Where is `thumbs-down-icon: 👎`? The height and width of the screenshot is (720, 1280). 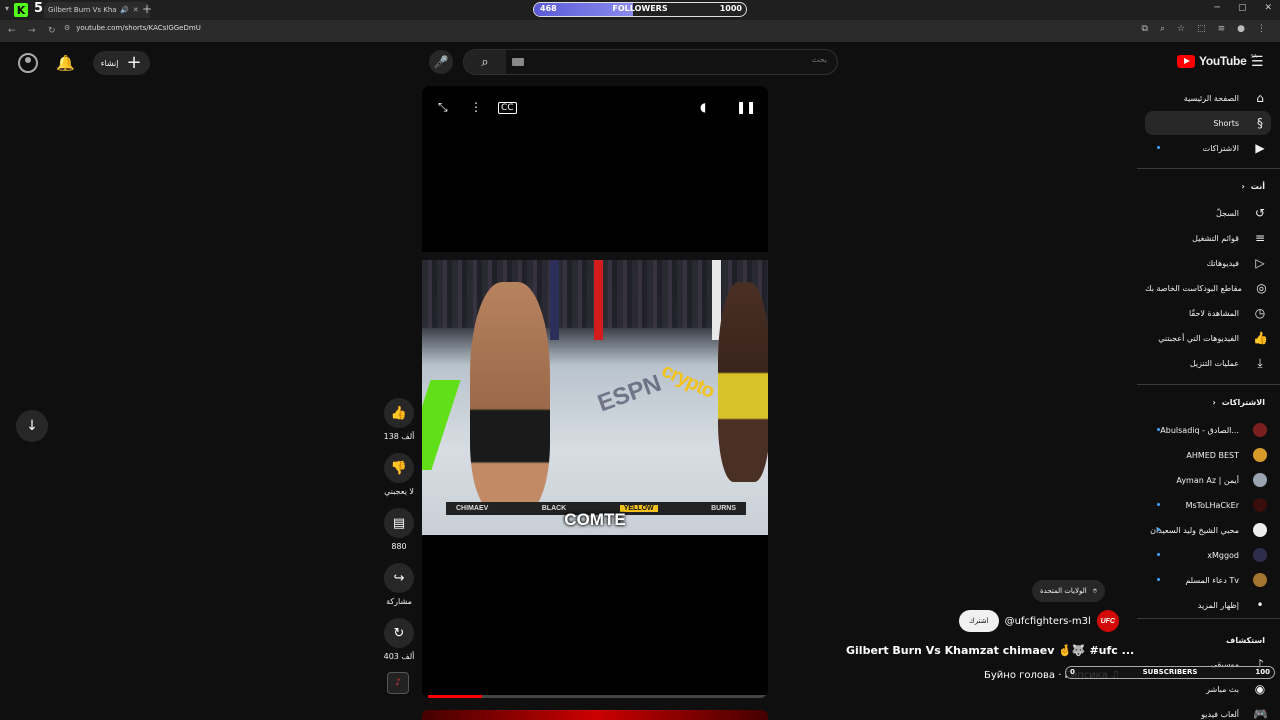
thumbs-down-icon: 👎 is located at coordinates (399, 468).